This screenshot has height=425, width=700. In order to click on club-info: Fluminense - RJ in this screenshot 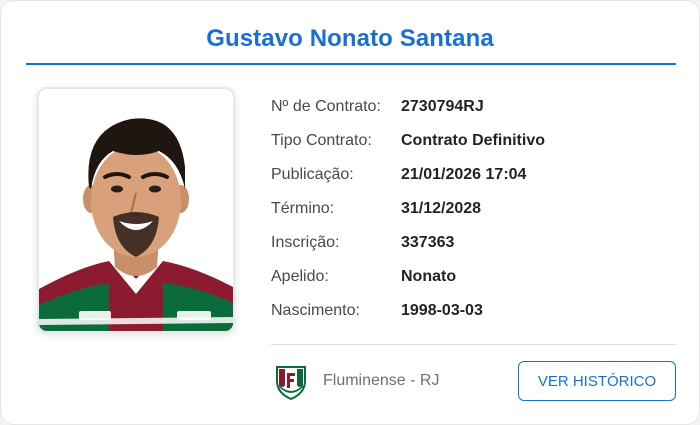, I will do `click(355, 381)`.